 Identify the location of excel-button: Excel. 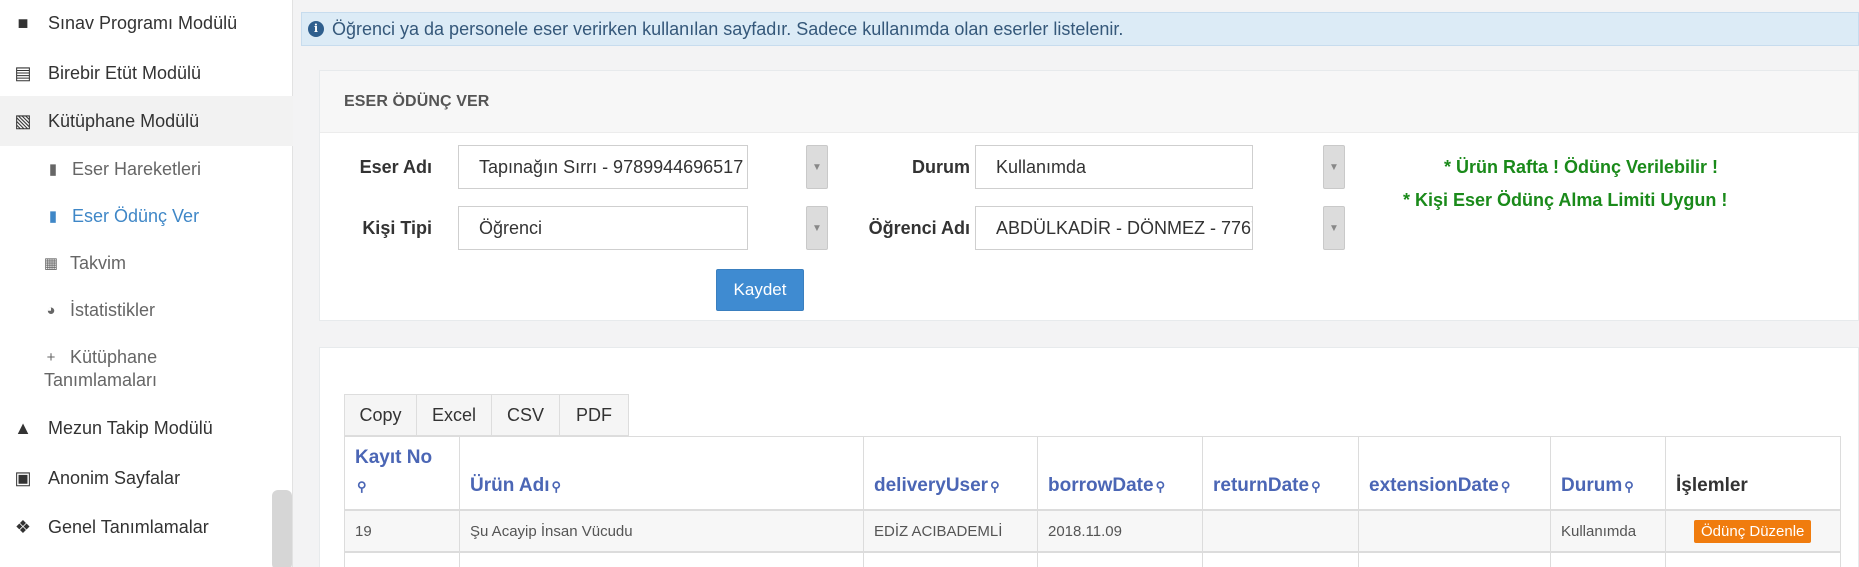
(454, 415).